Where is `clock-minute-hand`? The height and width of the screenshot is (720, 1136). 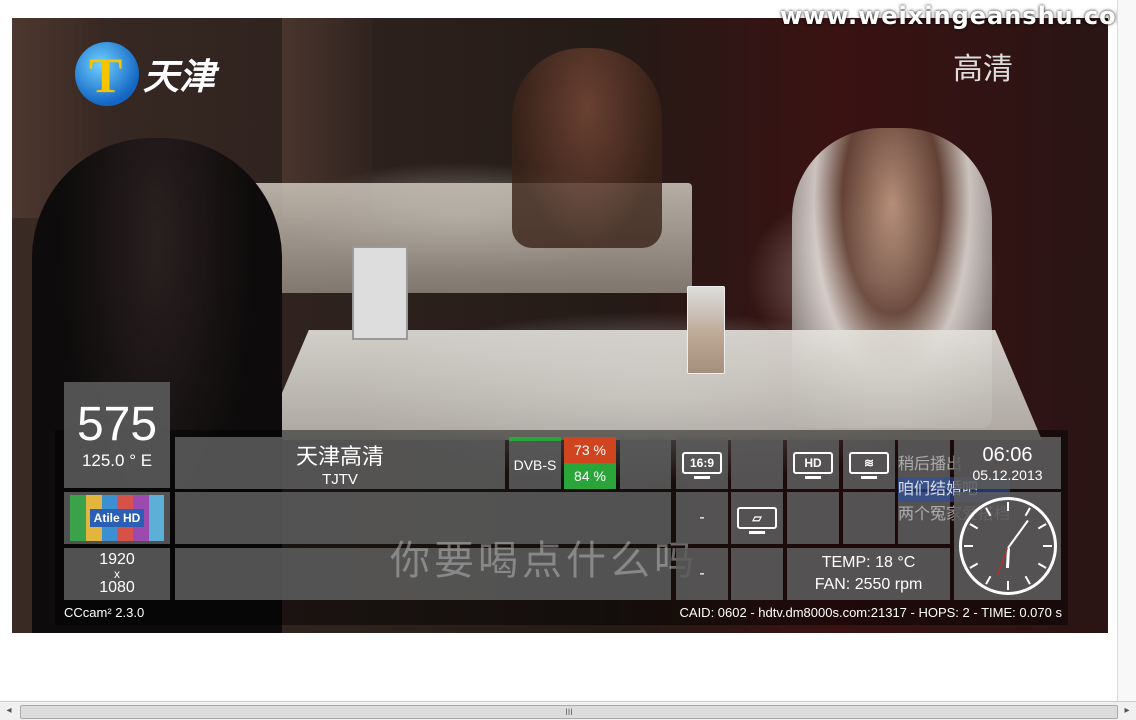
clock-minute-hand is located at coordinates (1017, 534).